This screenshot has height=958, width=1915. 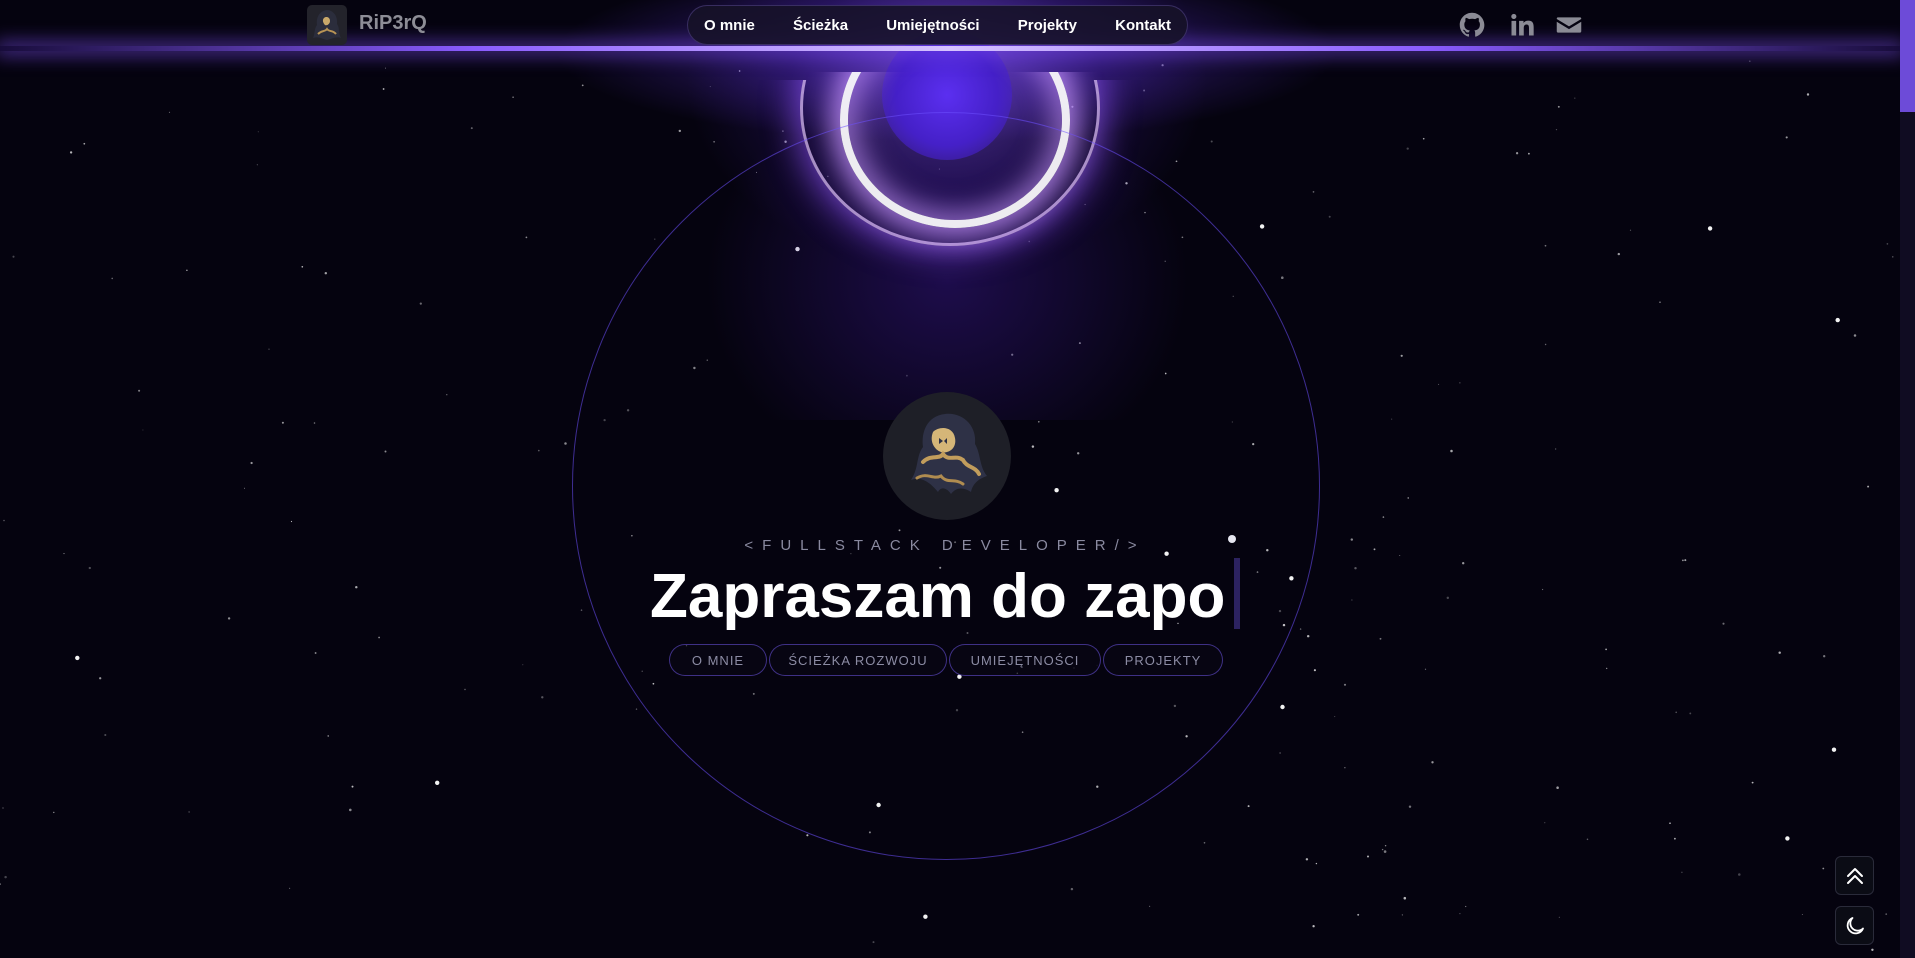 I want to click on pill-about: O MNIE, so click(x=718, y=660).